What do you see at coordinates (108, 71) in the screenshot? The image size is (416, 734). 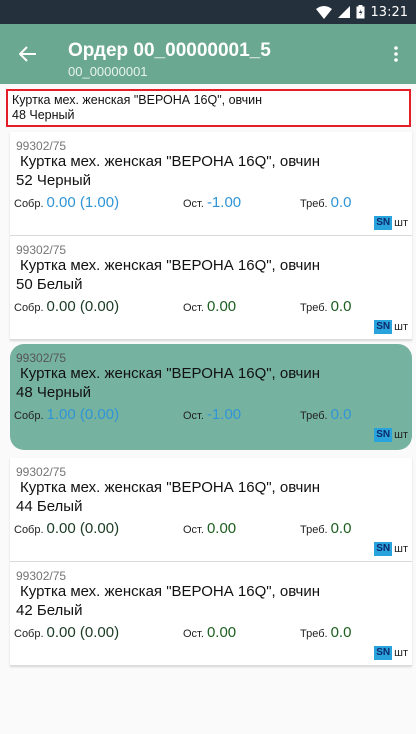 I see `page-subtitle: 00_00000001` at bounding box center [108, 71].